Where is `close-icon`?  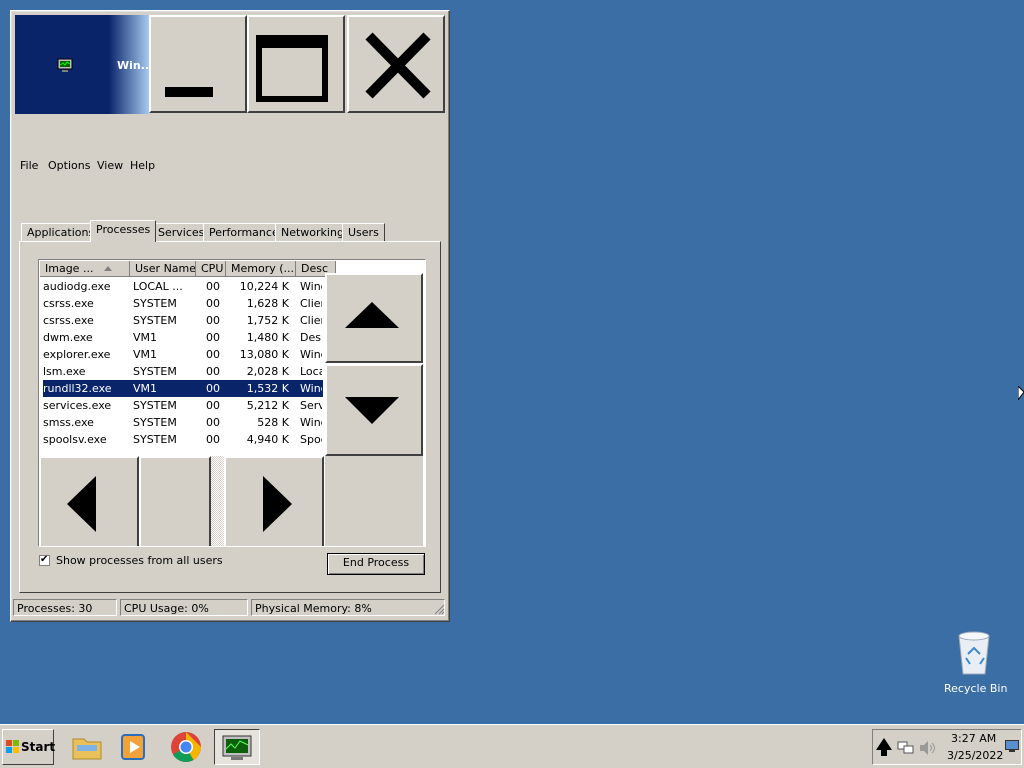
close-icon is located at coordinates (398, 65).